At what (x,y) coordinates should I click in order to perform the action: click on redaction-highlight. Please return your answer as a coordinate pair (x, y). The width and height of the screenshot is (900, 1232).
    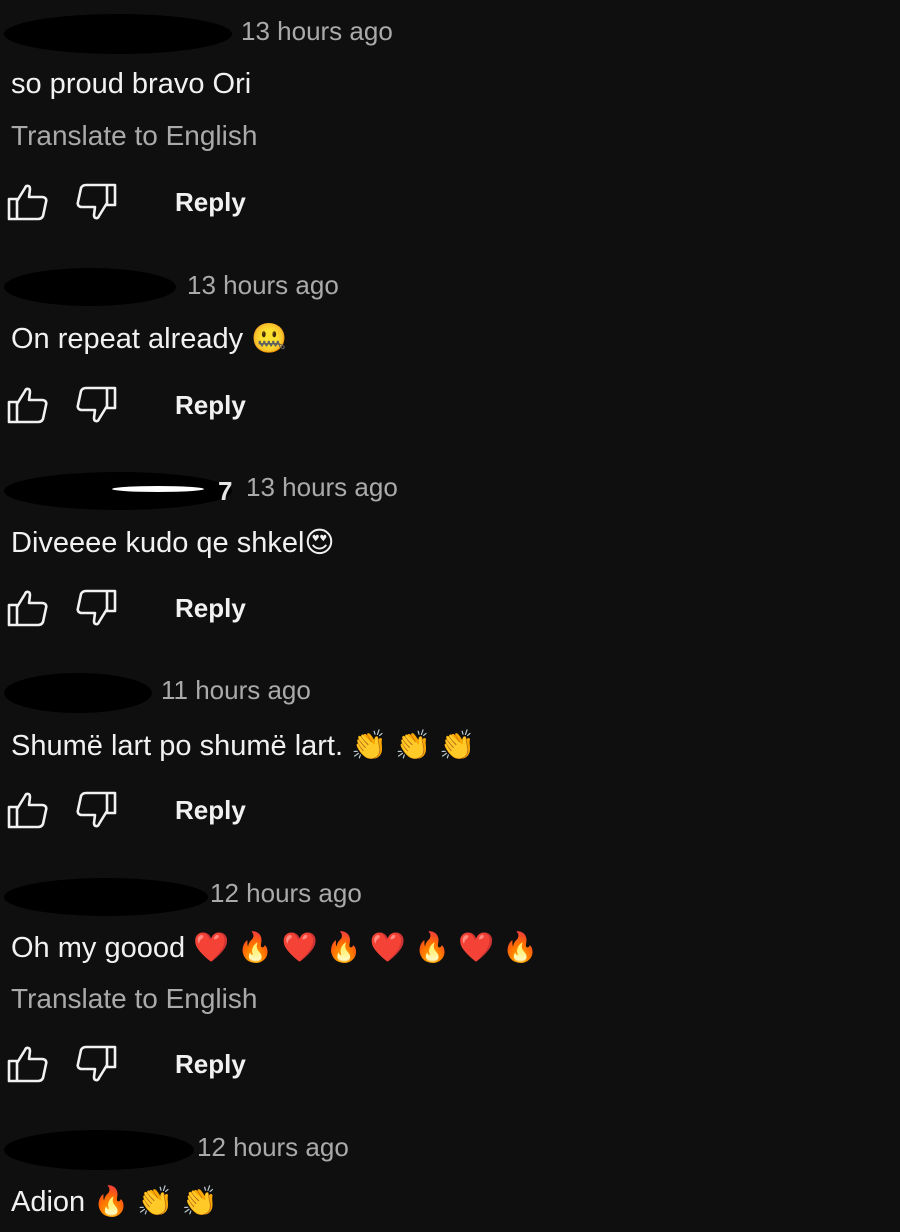
    Looking at the image, I should click on (158, 489).